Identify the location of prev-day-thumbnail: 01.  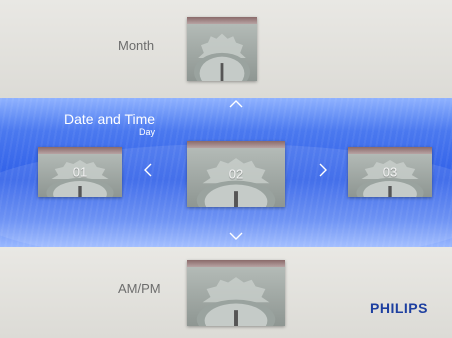
(80, 172).